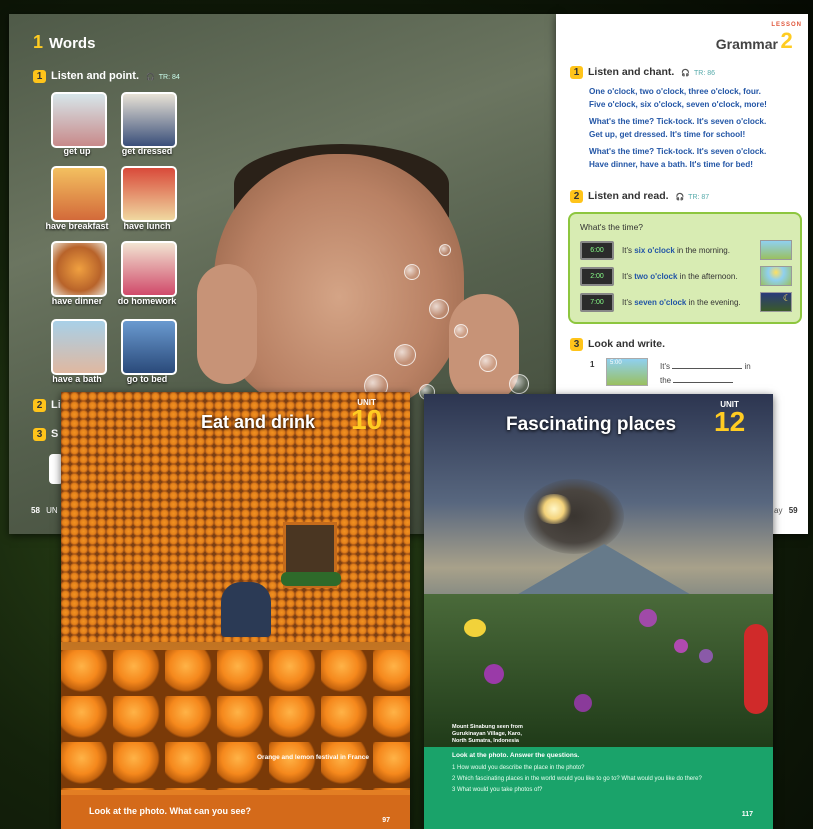  I want to click on afternoon-sky-icon, so click(776, 276).